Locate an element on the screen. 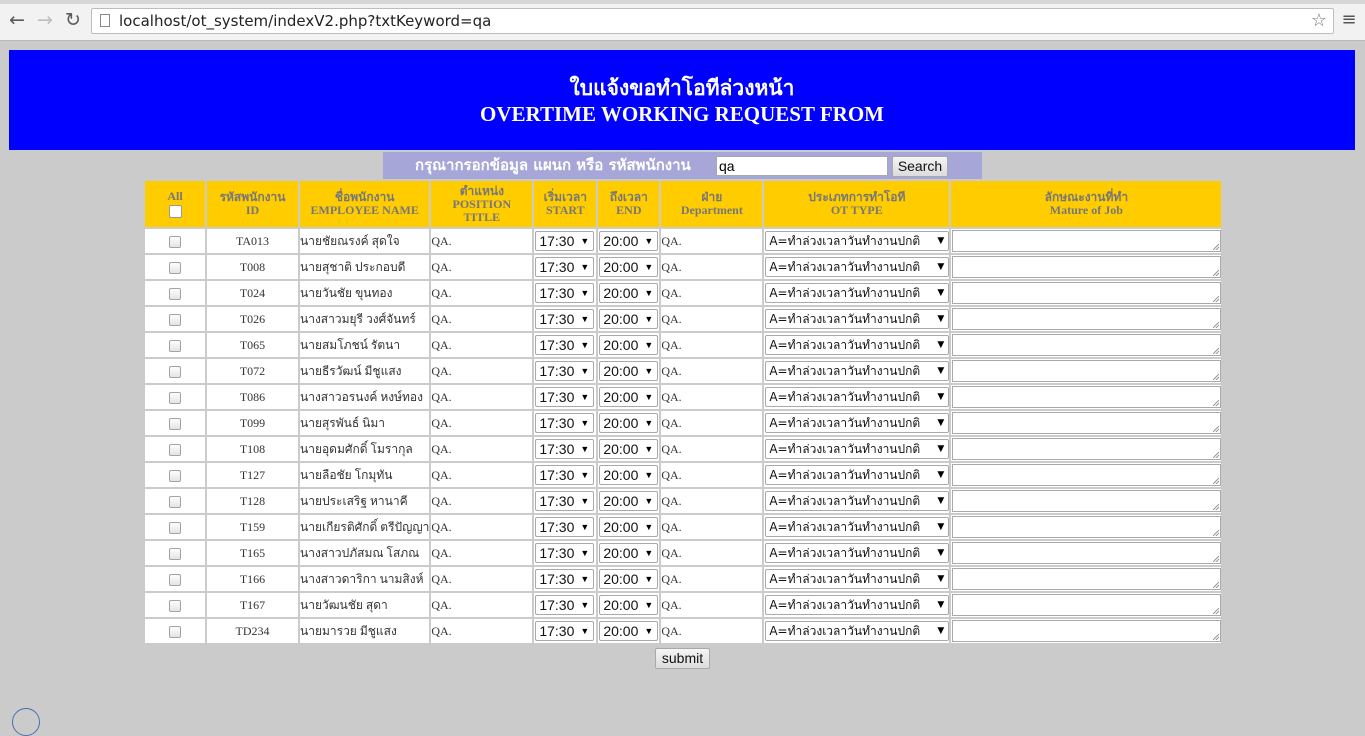 Image resolution: width=1365 pixels, height=736 pixels. reload-icon: ↻ is located at coordinates (73, 20).